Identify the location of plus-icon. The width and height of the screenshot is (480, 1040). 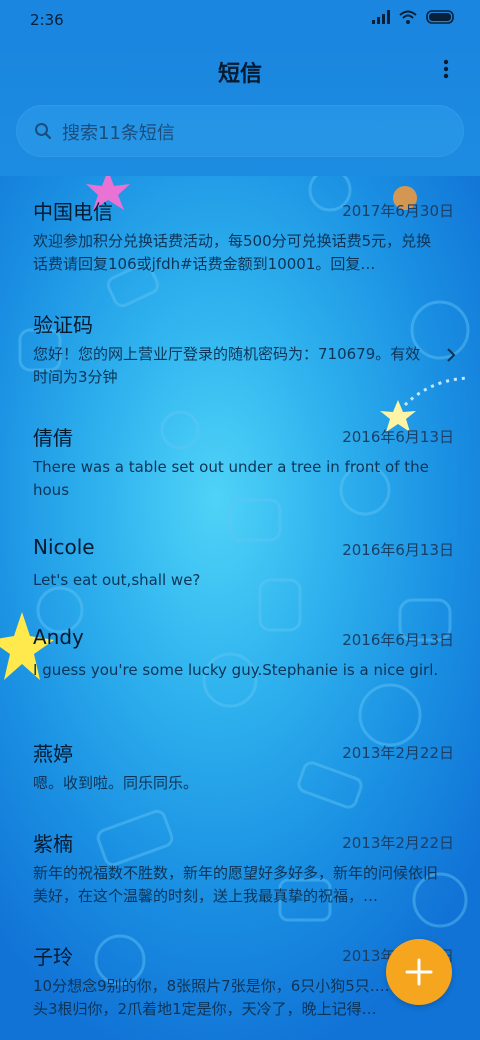
(419, 972).